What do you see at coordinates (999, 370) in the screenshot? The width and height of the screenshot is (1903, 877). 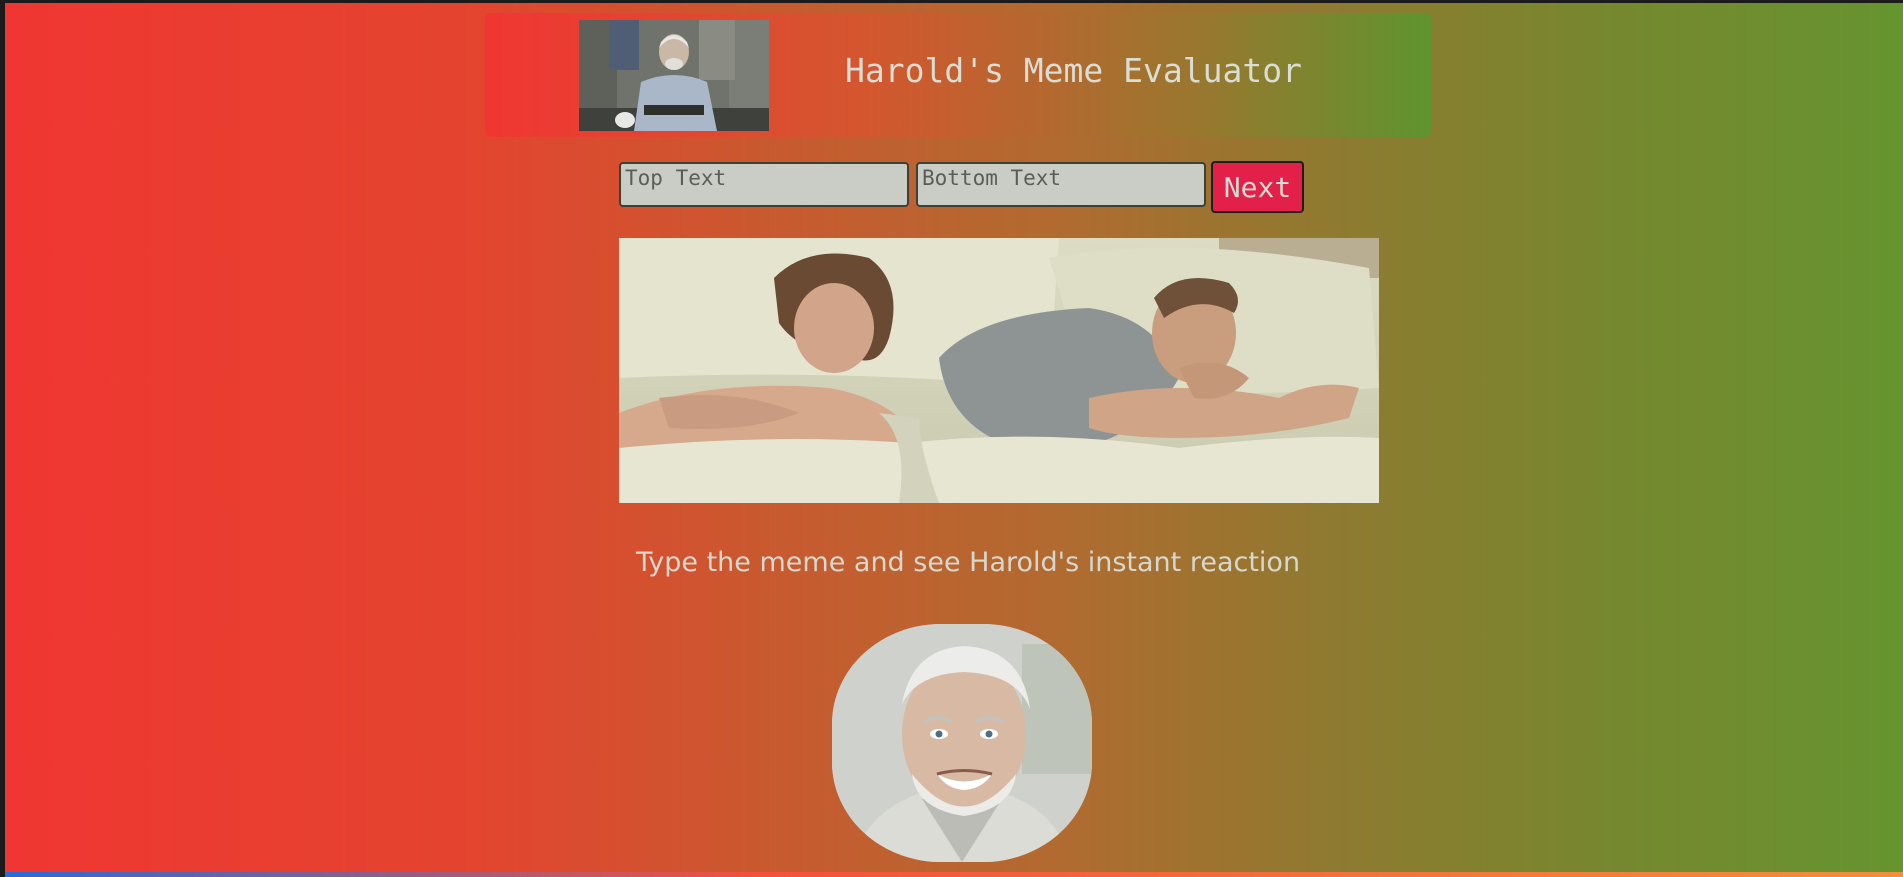 I see `couple-in-bed-photo` at bounding box center [999, 370].